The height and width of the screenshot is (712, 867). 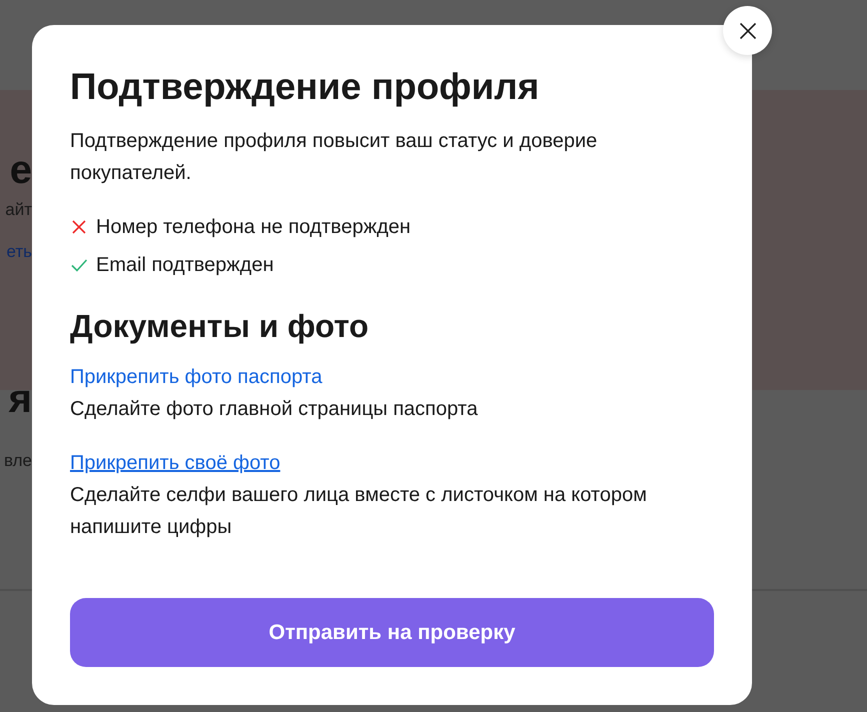 What do you see at coordinates (21, 170) in the screenshot?
I see `page-heading: е` at bounding box center [21, 170].